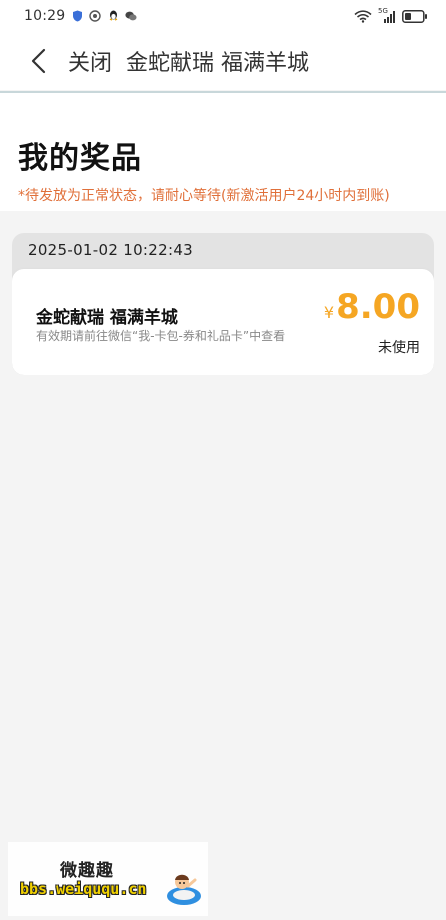 This screenshot has width=446, height=920. What do you see at coordinates (204, 196) in the screenshot?
I see `notice-text: *待发放为正常状态，请耐心等待(新激活用户24小时内到账)` at bounding box center [204, 196].